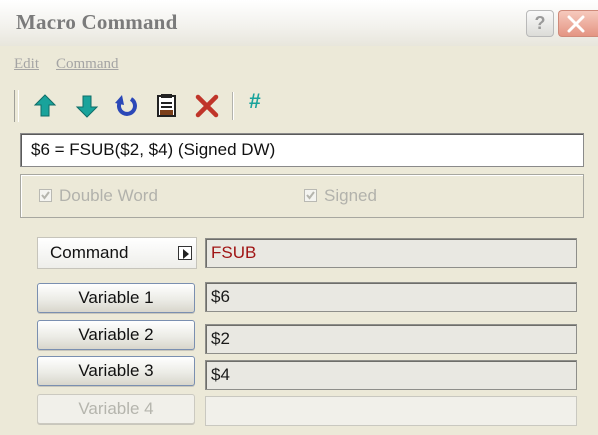  I want to click on double-word-label: Double Word, so click(108, 195).